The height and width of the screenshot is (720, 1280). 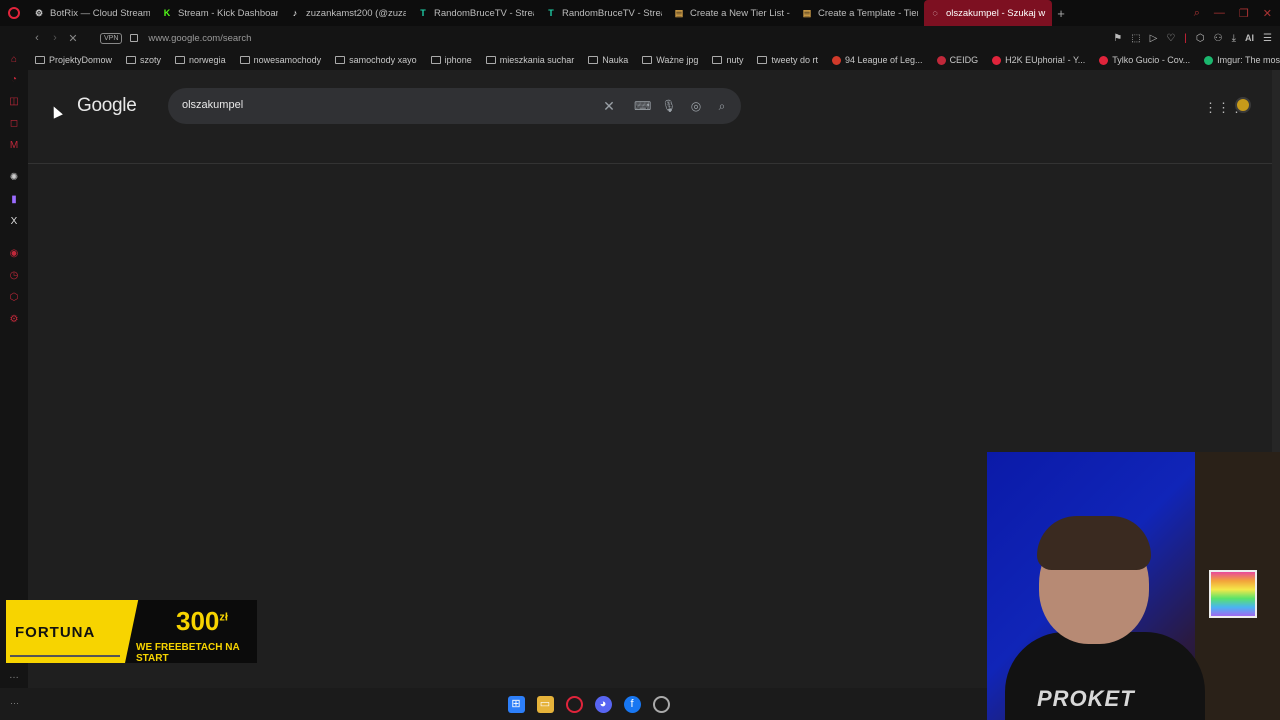 What do you see at coordinates (14, 320) in the screenshot?
I see `sidebar-settings-icon: ⚙` at bounding box center [14, 320].